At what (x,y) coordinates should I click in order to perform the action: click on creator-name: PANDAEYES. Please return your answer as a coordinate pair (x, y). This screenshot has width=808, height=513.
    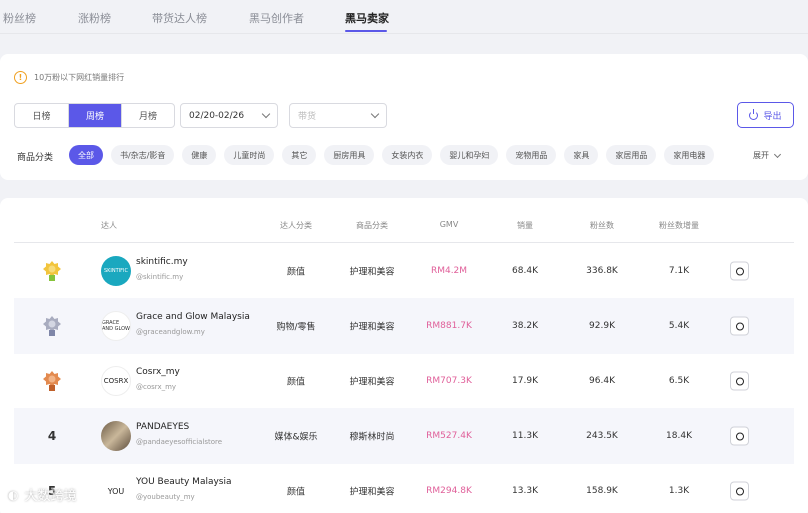
    Looking at the image, I should click on (162, 427).